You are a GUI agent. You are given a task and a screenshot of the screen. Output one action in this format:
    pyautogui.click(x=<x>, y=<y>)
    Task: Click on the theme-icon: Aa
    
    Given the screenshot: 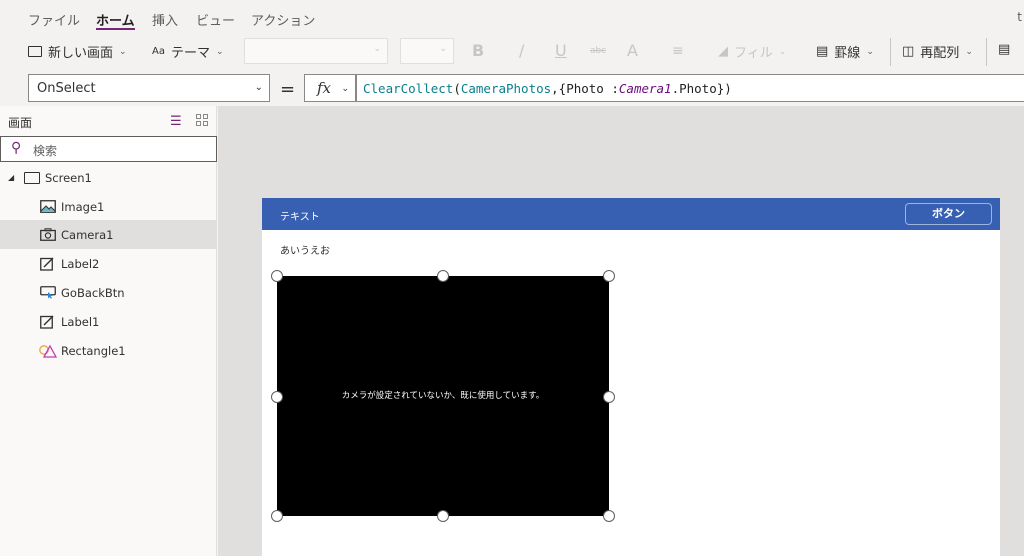 What is the action you would take?
    pyautogui.click(x=158, y=51)
    